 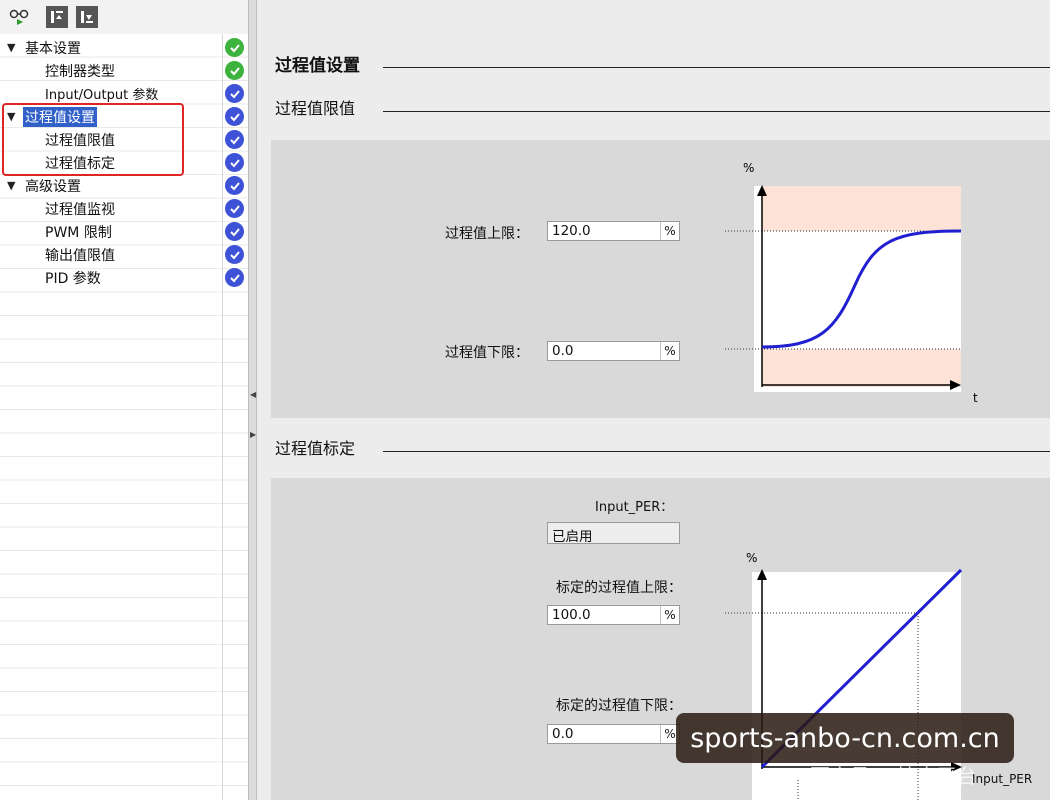 I want to click on tree-item-label: Input/Output 参数, so click(x=102, y=95).